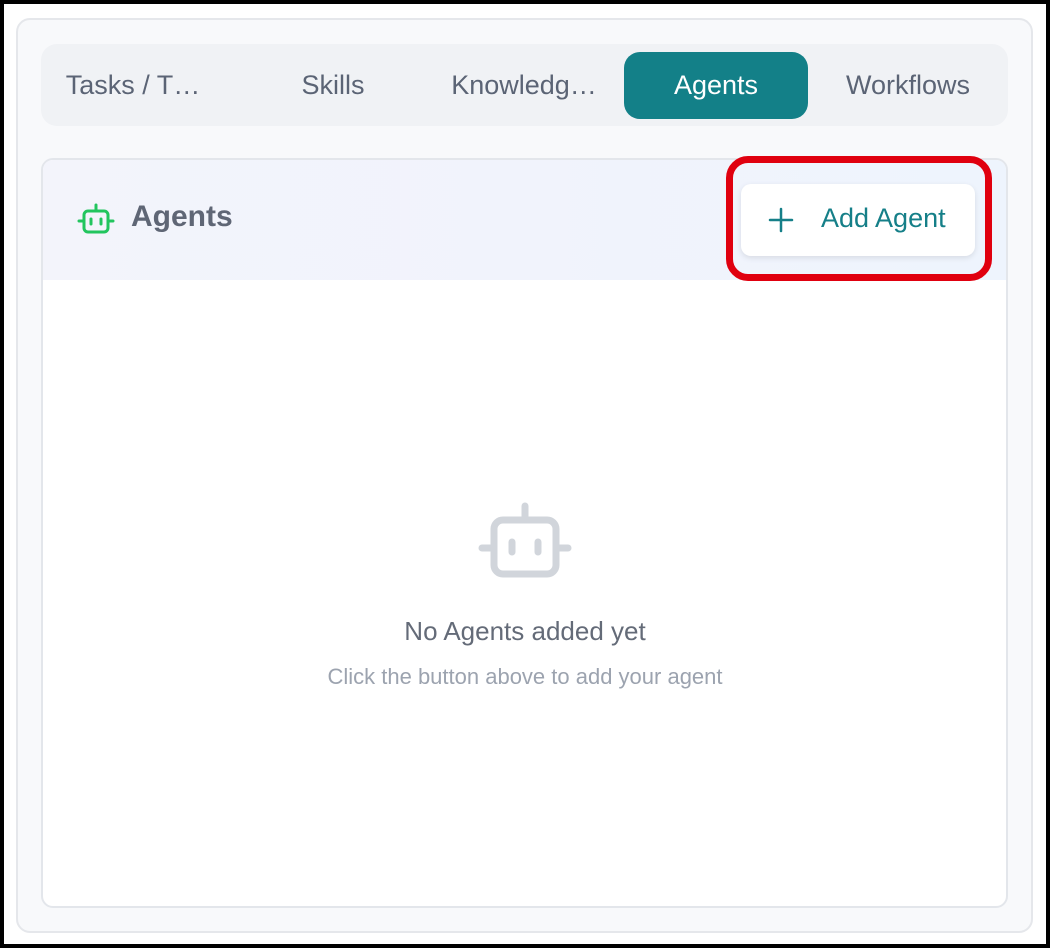 The height and width of the screenshot is (948, 1050). I want to click on add-agent-label: Add Agent, so click(883, 218).